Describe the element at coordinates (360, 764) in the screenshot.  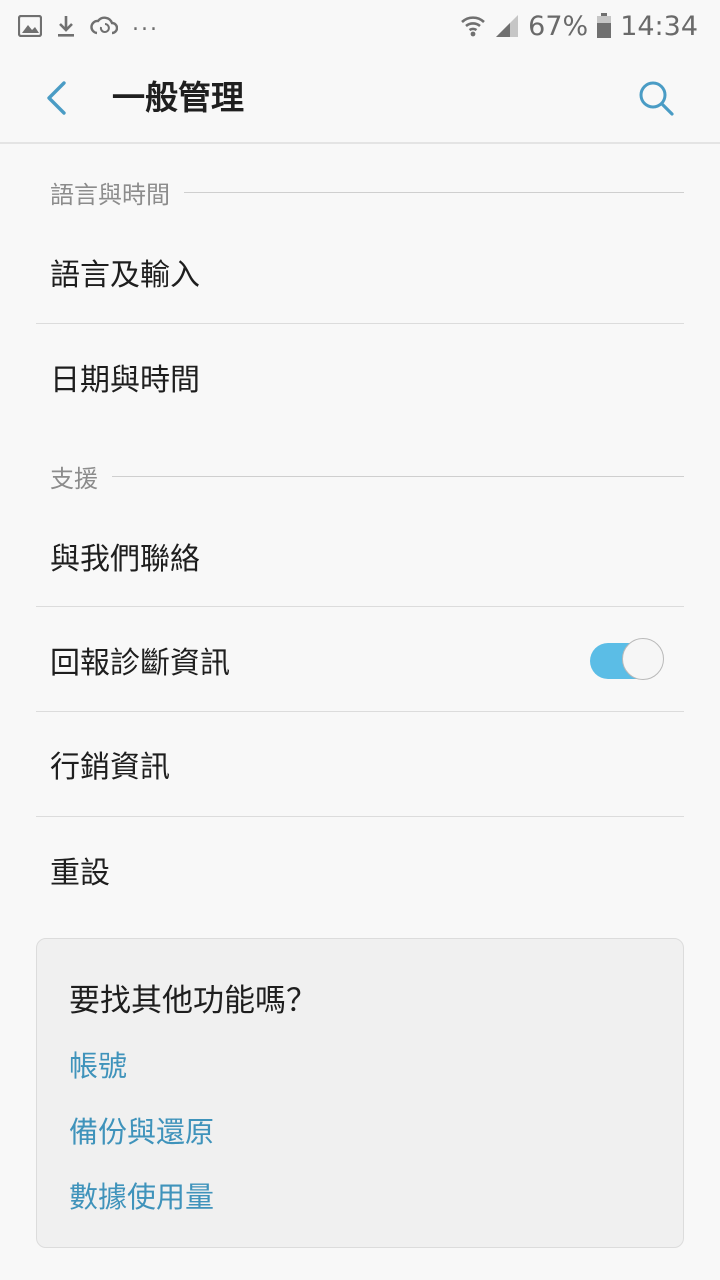
I see `list-item-marketing-info: 行銷資訊` at that location.